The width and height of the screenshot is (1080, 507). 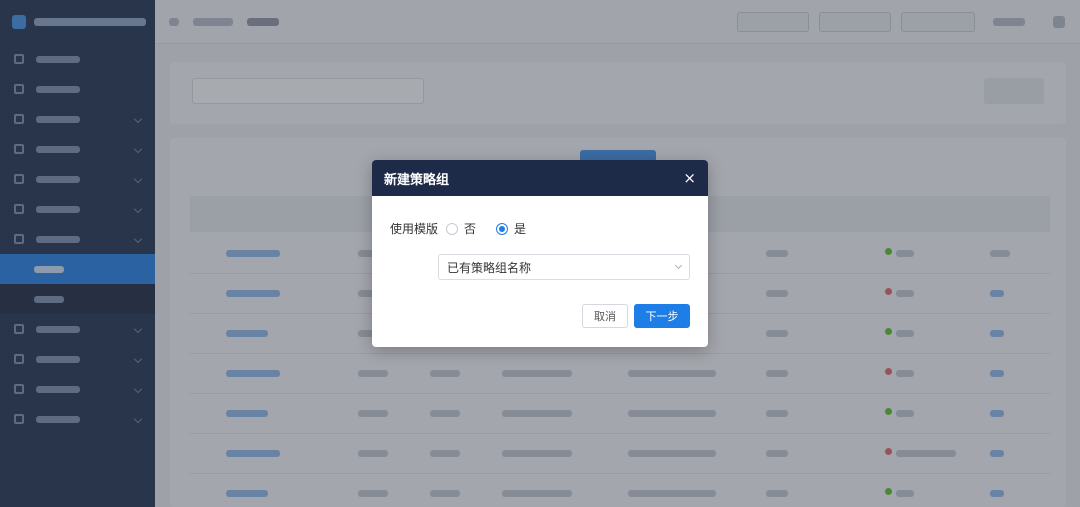 What do you see at coordinates (489, 267) in the screenshot?
I see `select-value: 已有策略组名称` at bounding box center [489, 267].